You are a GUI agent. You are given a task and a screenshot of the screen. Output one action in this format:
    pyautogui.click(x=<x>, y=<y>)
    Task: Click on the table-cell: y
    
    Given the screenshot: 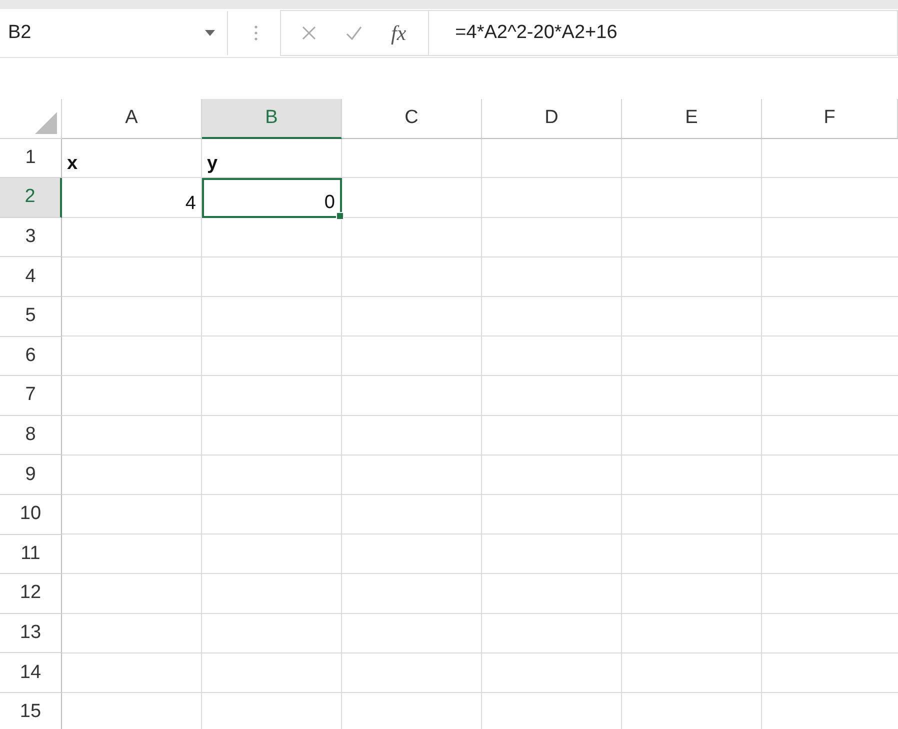 What is the action you would take?
    pyautogui.click(x=272, y=158)
    